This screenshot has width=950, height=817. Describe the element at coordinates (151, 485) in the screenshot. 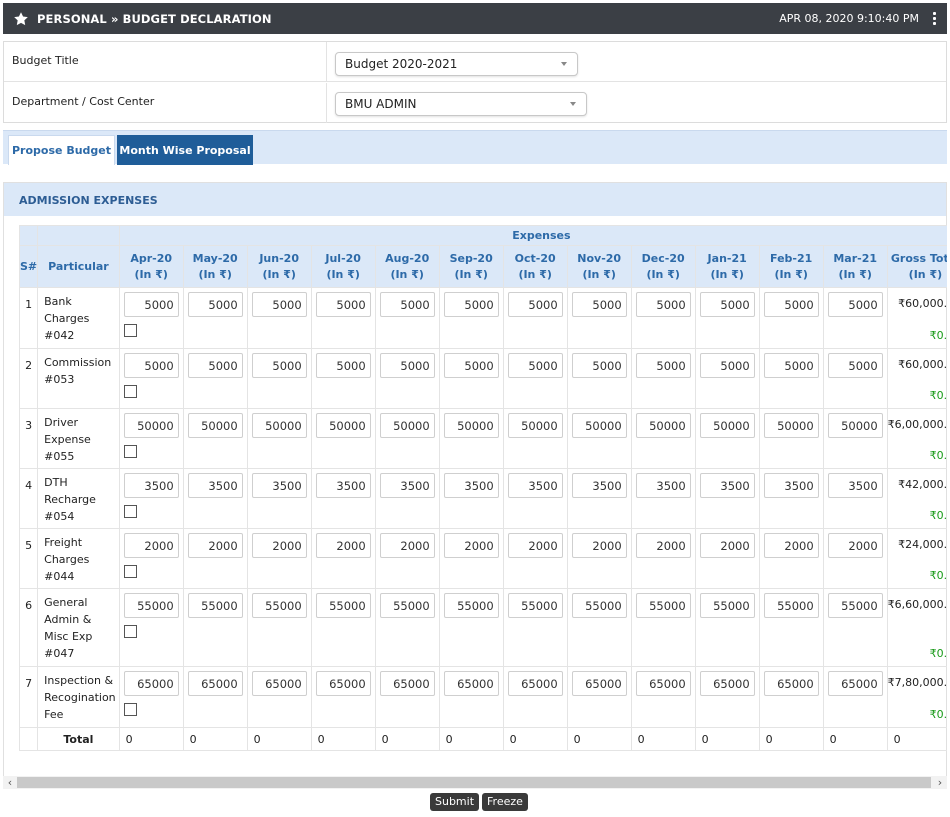

I see `amount-input-apr-20: 3500` at that location.